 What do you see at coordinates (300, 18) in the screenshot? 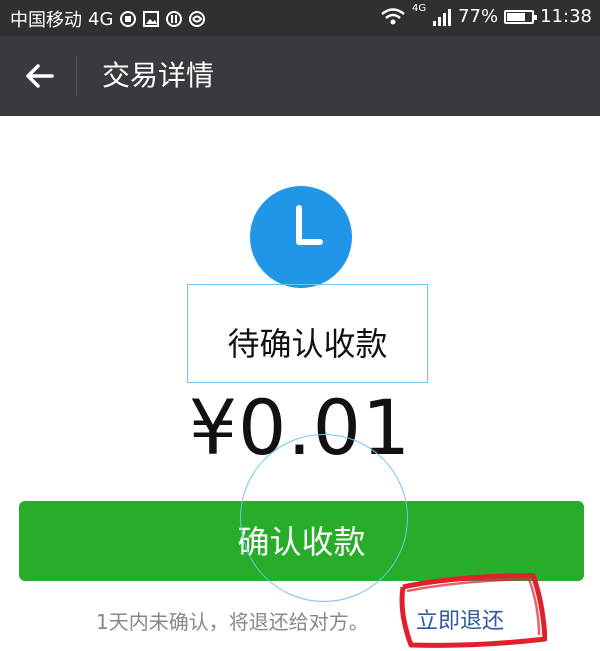
I see `status-bar: 中国移动 4G 4G 77% 11:38` at bounding box center [300, 18].